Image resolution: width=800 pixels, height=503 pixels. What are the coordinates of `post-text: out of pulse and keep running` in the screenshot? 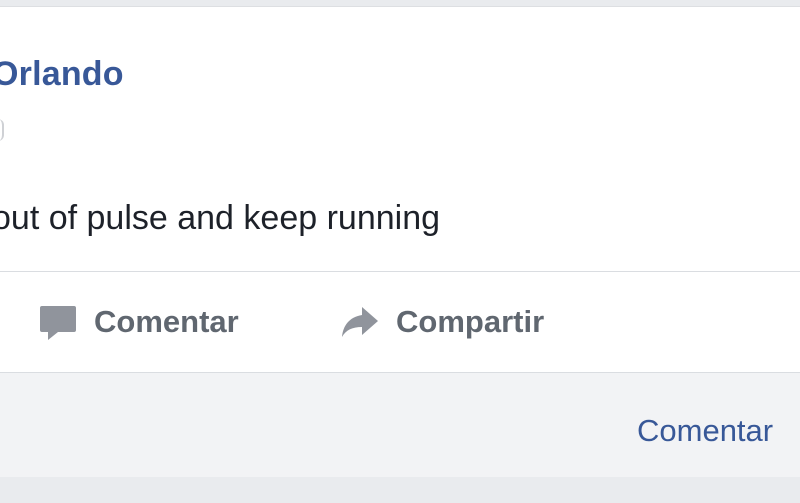 It's located at (220, 218).